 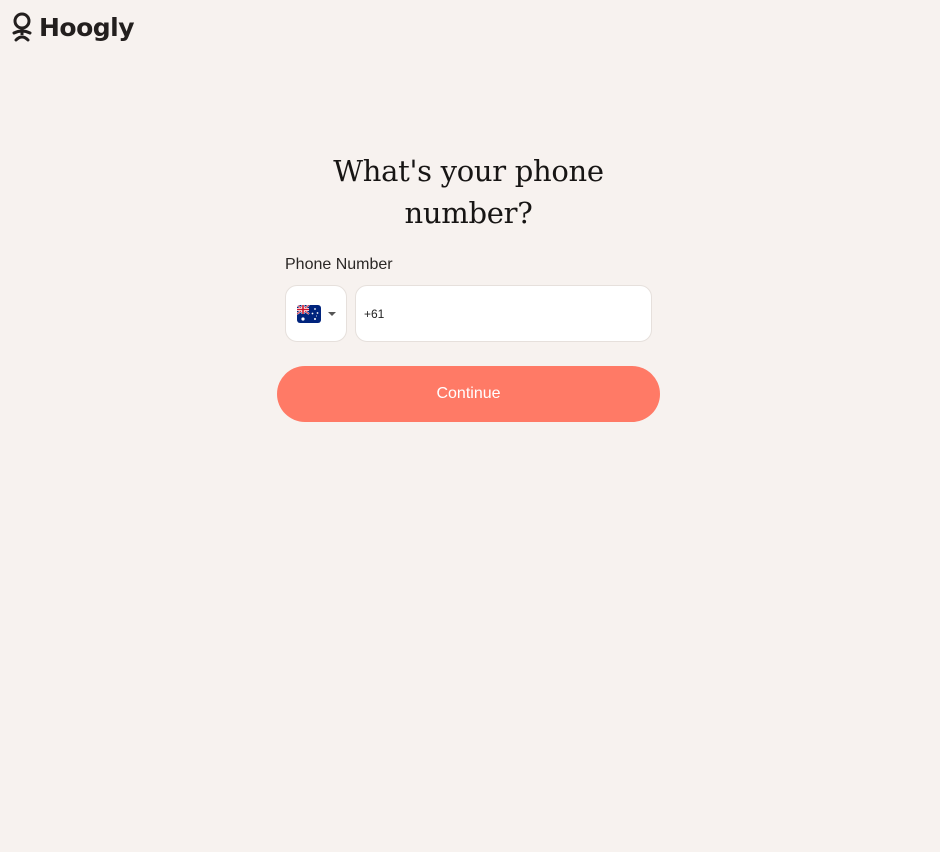 What do you see at coordinates (339, 264) in the screenshot?
I see `phone-number-label: Phone Number` at bounding box center [339, 264].